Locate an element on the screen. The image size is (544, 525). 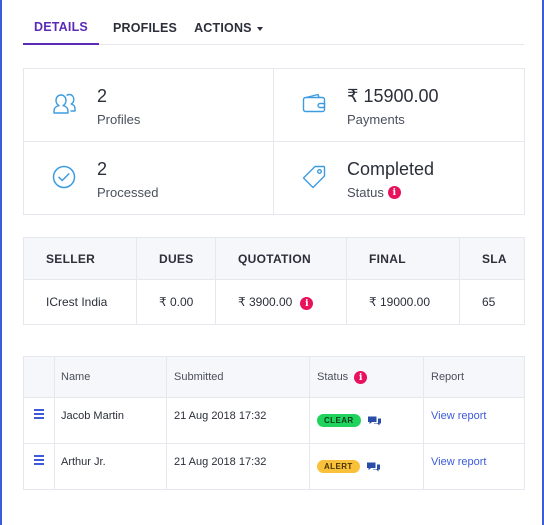
seller-quotation-cell: ₹ 3900.00 i is located at coordinates (281, 302).